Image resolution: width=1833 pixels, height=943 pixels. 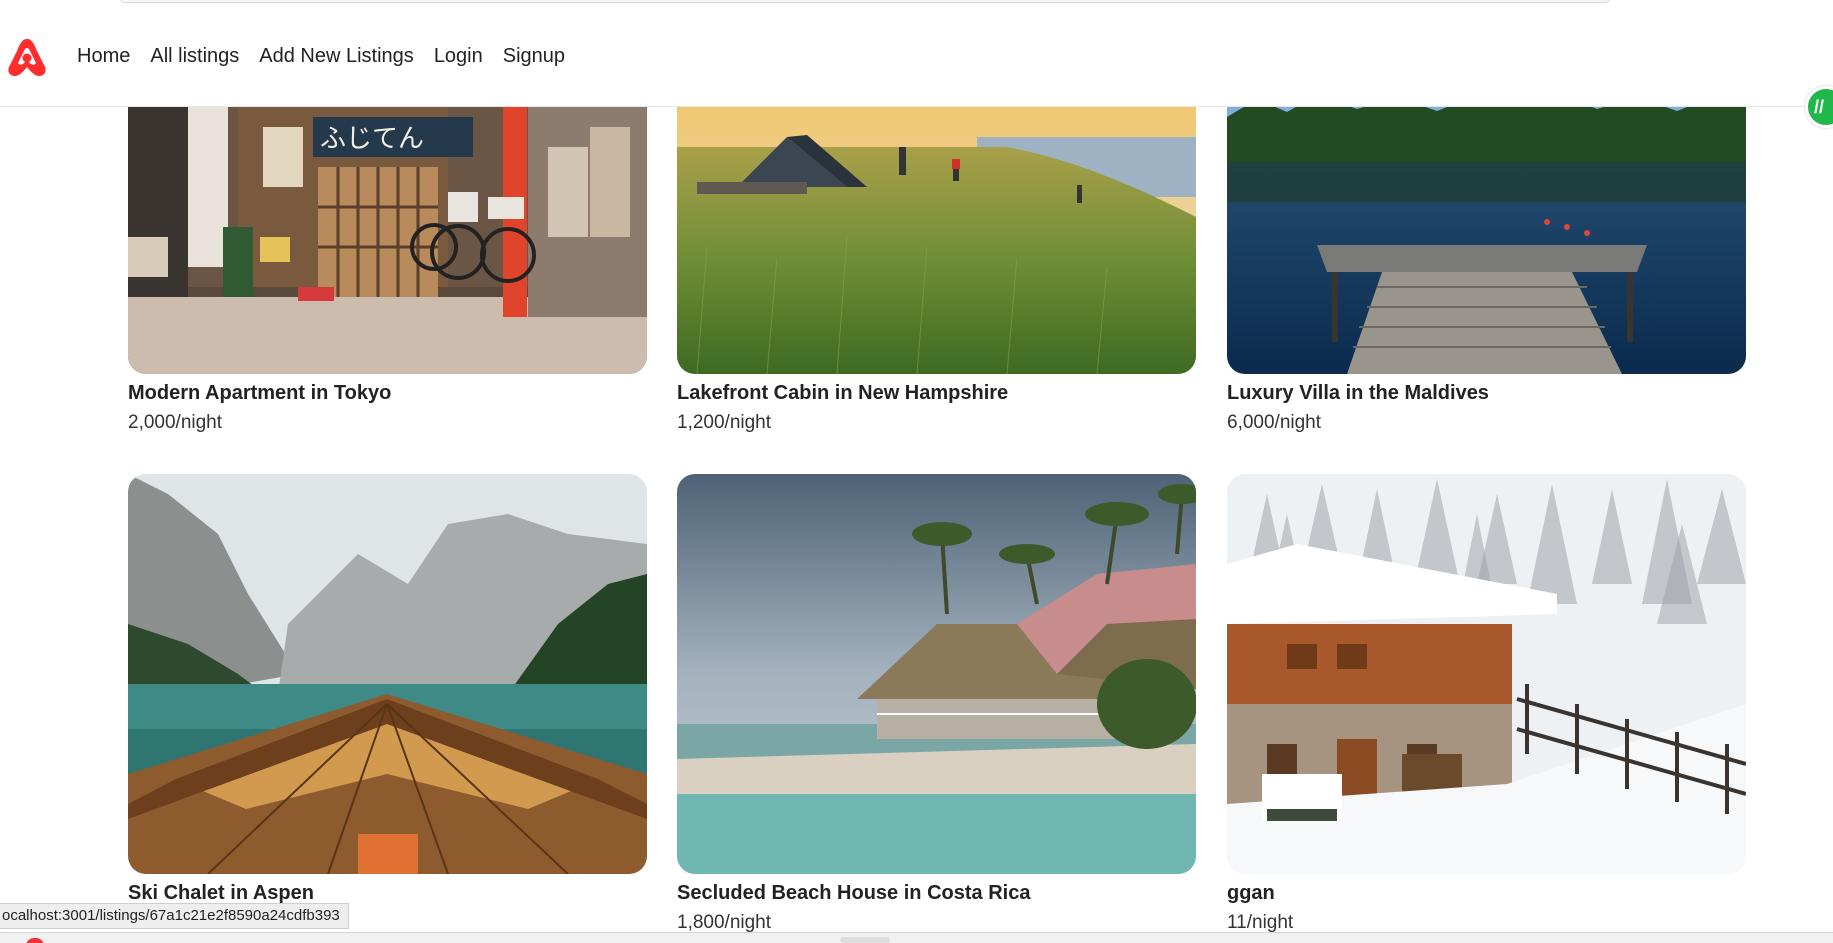 I want to click on address-bar-edge, so click(x=865, y=1).